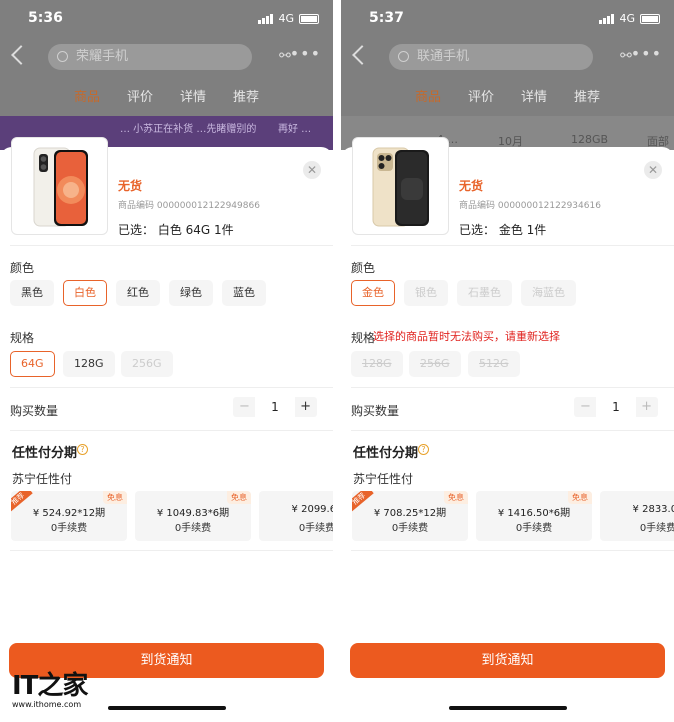 The height and width of the screenshot is (722, 674). I want to click on selected-summary: 已选： 白色 64G 1件, so click(176, 230).